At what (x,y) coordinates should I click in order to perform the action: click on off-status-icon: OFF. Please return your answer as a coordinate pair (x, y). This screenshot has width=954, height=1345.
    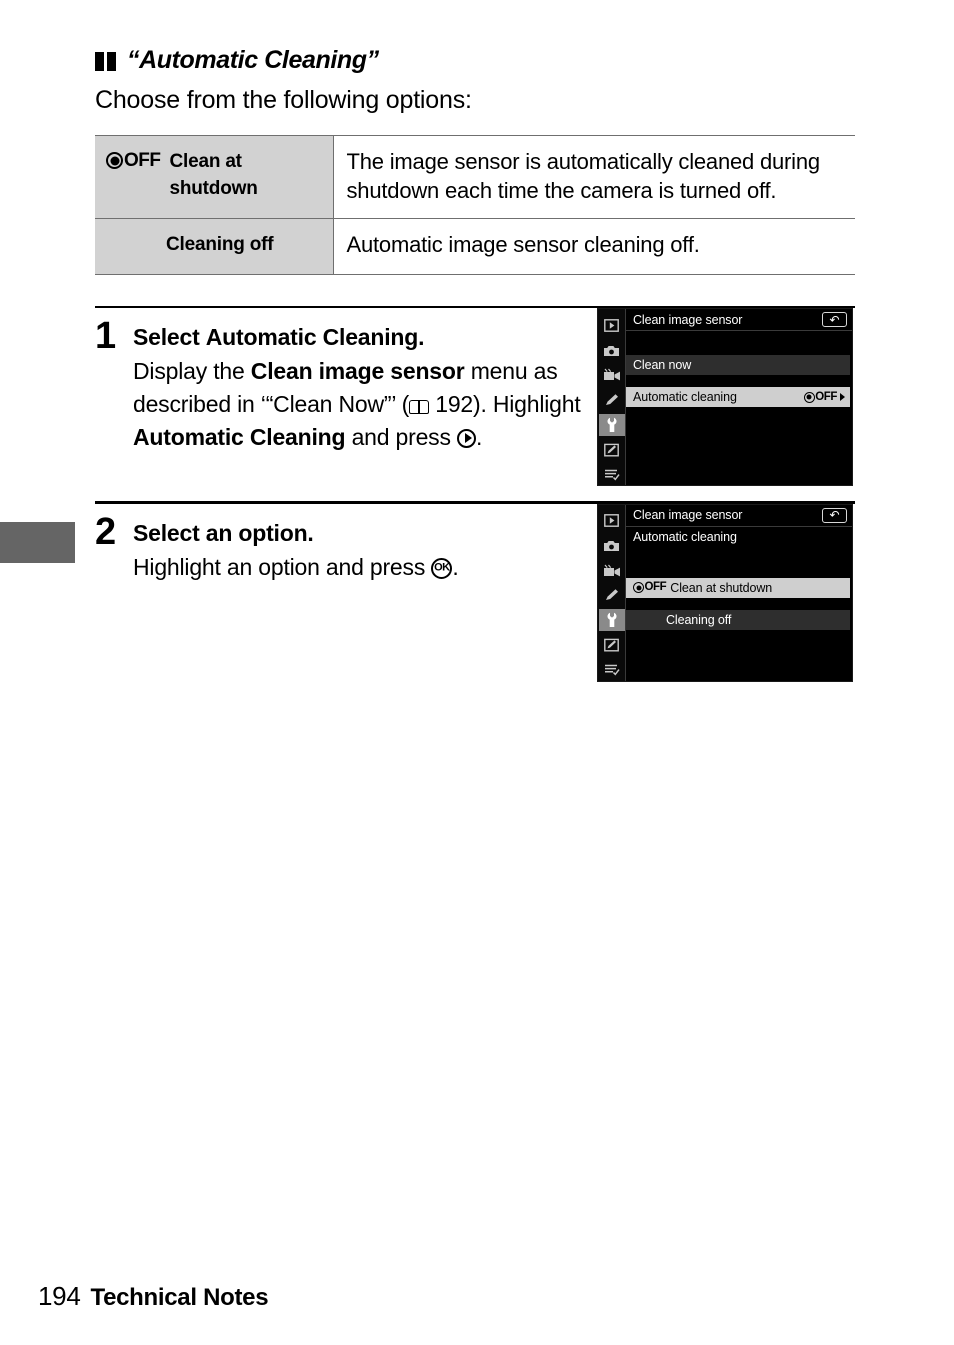
    Looking at the image, I should click on (820, 397).